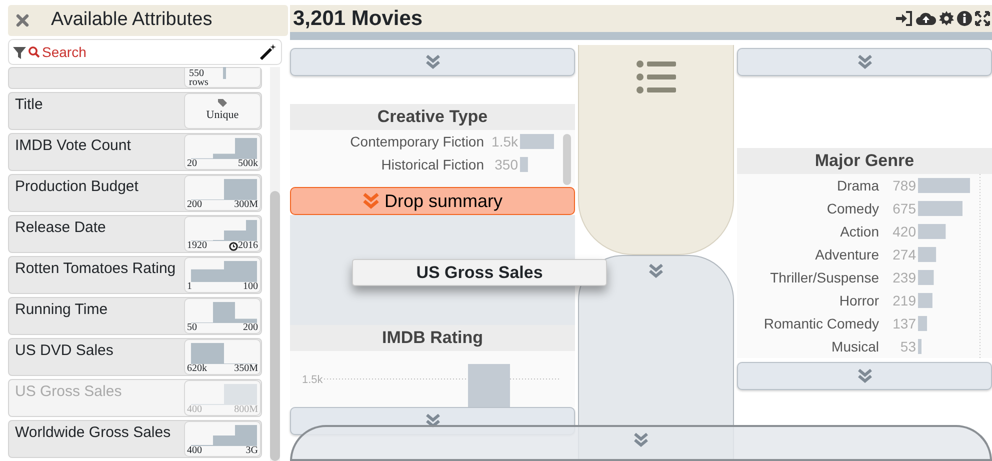  I want to click on range-min: 1920, so click(197, 246).